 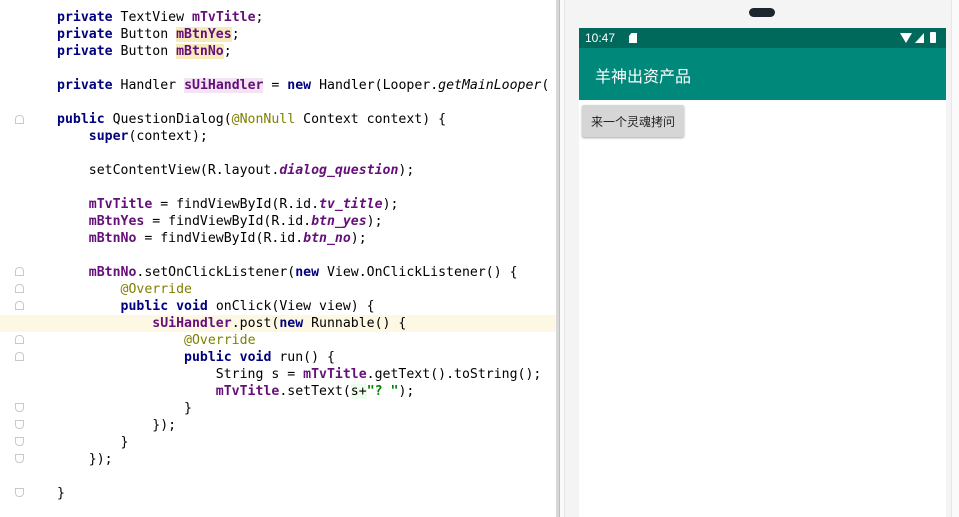 What do you see at coordinates (132, 136) in the screenshot?
I see `code-text: super(context);` at bounding box center [132, 136].